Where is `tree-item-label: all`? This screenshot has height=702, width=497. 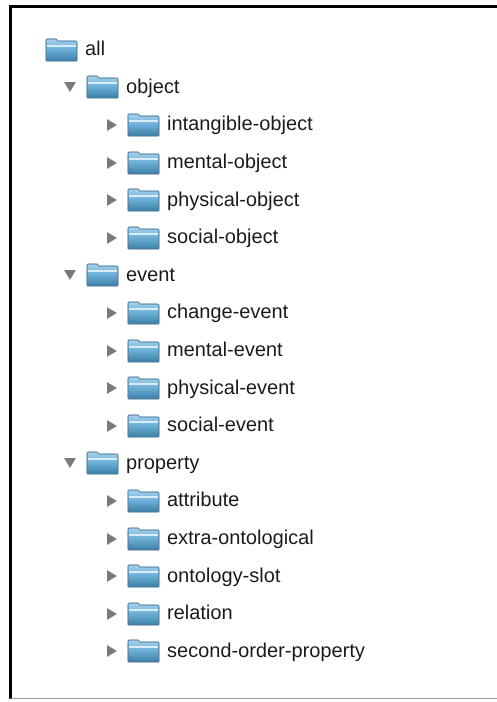
tree-item-label: all is located at coordinates (95, 50).